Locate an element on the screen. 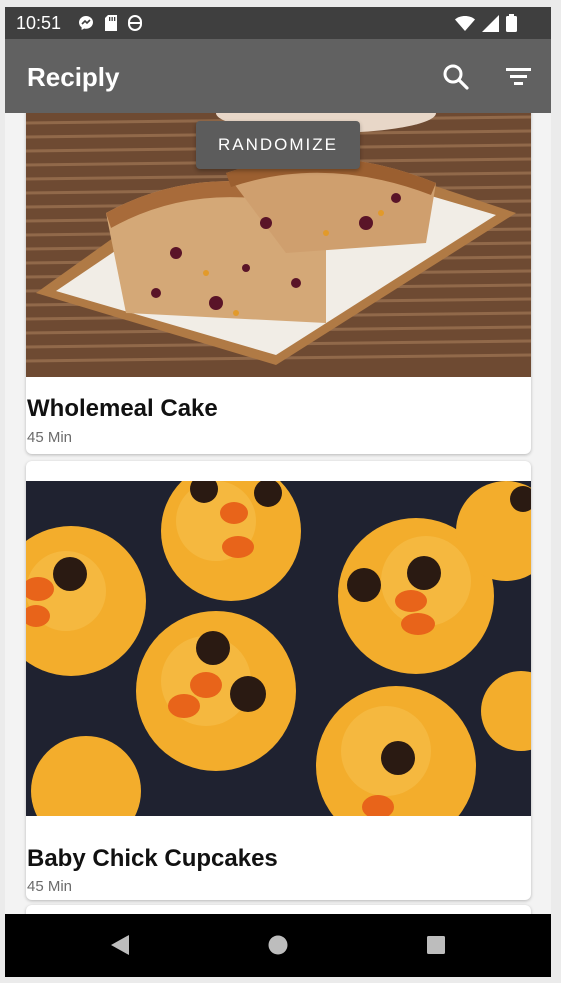 The width and height of the screenshot is (561, 983). home-icon is located at coordinates (278, 947).